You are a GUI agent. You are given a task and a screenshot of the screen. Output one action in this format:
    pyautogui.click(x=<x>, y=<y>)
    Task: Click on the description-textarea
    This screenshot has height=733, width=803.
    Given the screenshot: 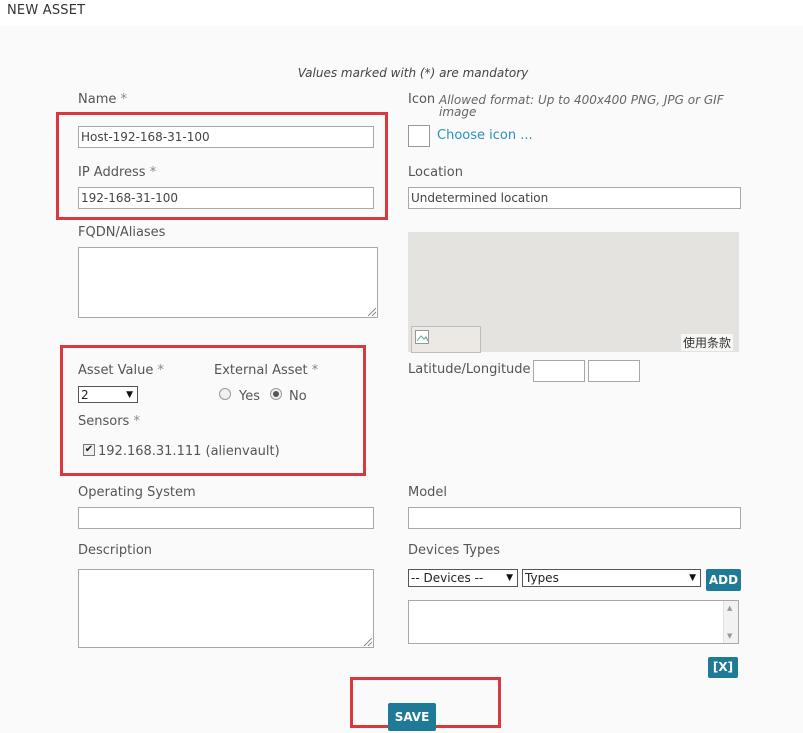 What is the action you would take?
    pyautogui.click(x=226, y=608)
    